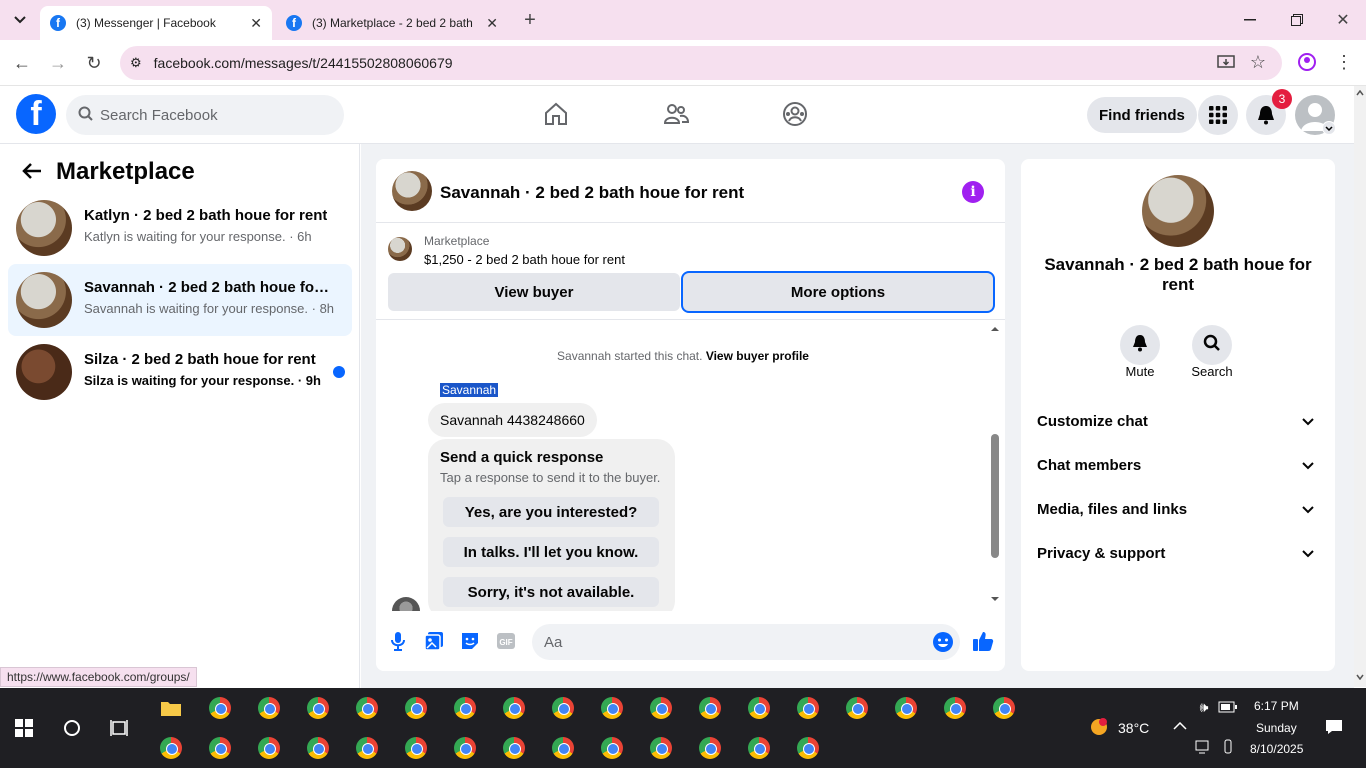 The width and height of the screenshot is (1366, 768). I want to click on photo-icon, so click(434, 641).